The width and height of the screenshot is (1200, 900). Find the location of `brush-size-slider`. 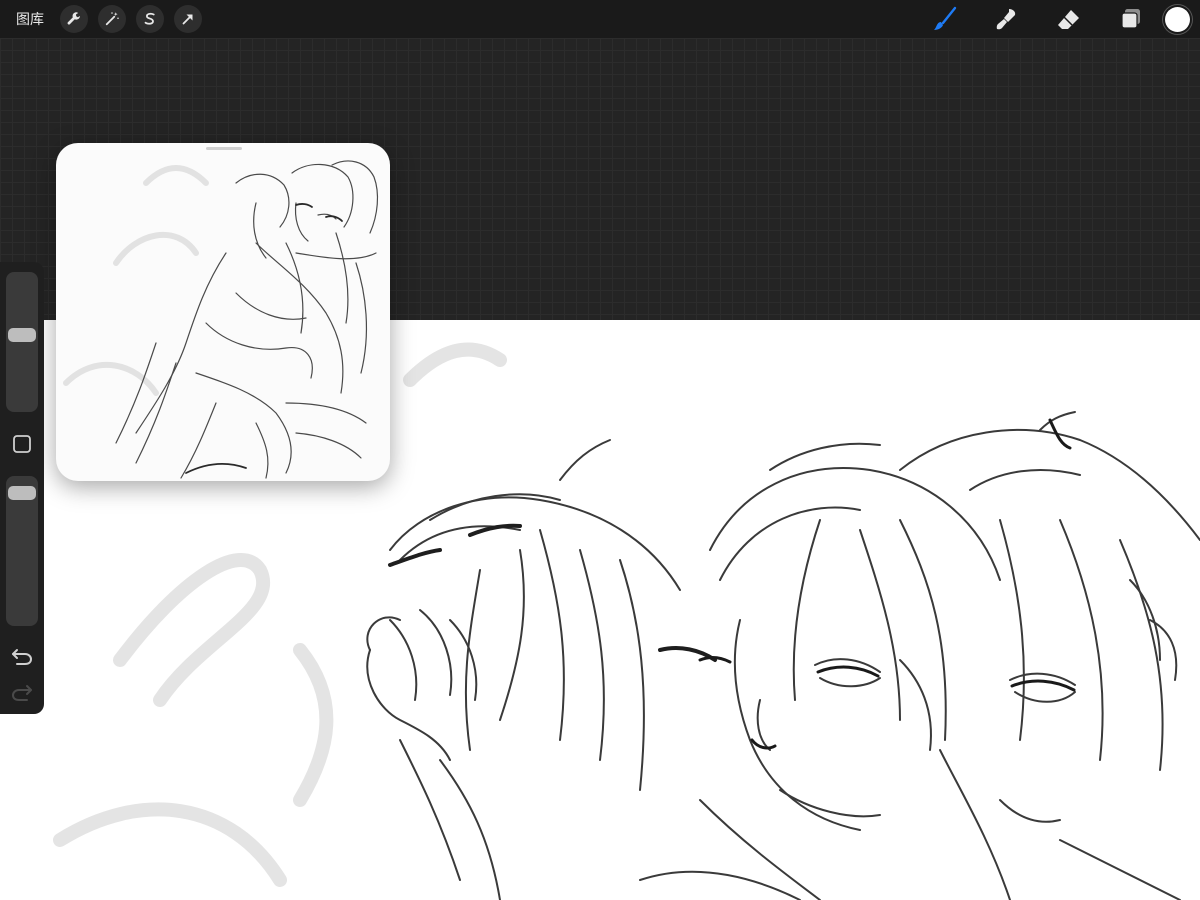

brush-size-slider is located at coordinates (22, 342).